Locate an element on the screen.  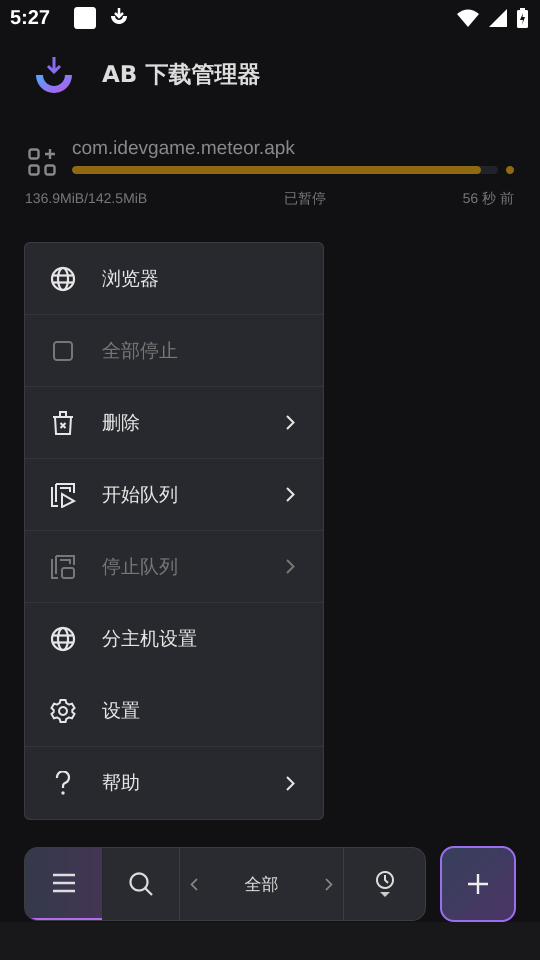
download-time: 56 秒 前 is located at coordinates (488, 199).